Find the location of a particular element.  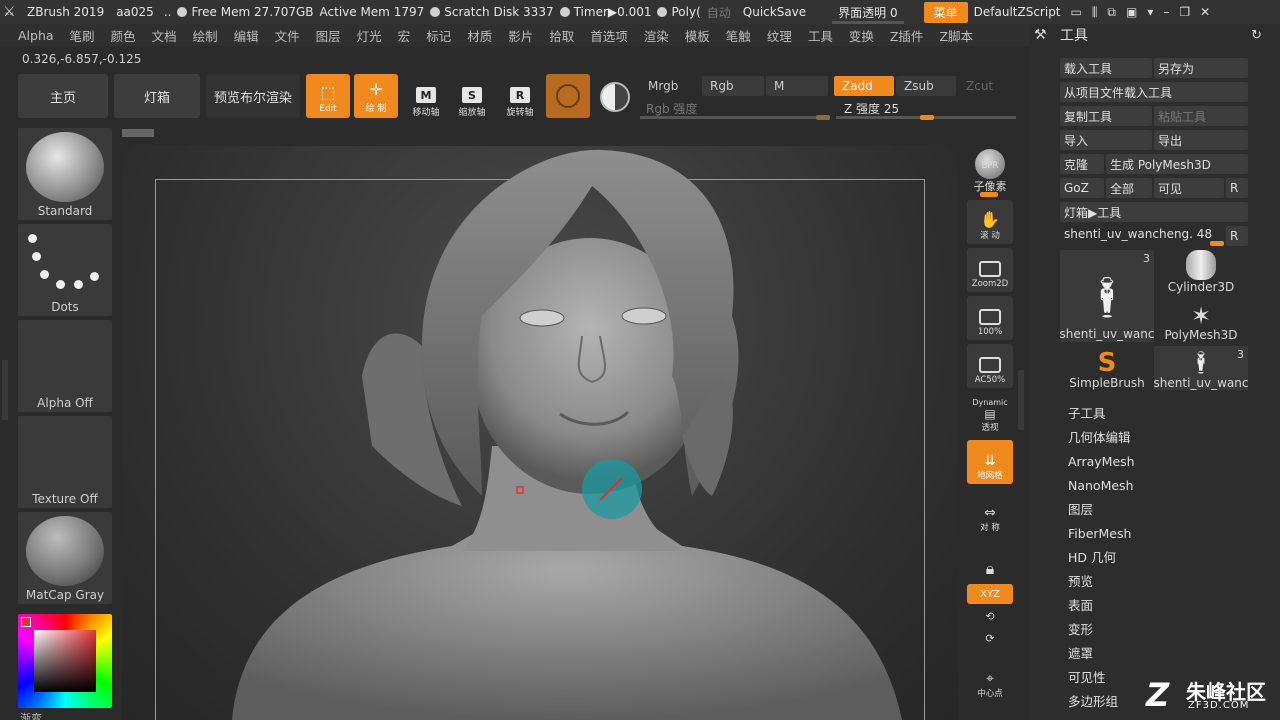

xyz-rotate-button: XYZ is located at coordinates (990, 594).